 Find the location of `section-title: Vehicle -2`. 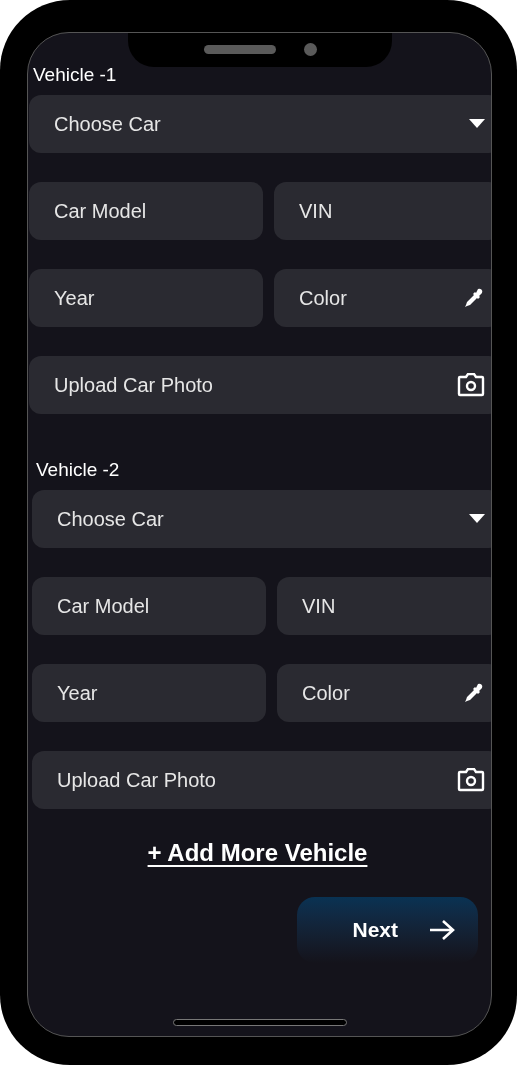

section-title: Vehicle -2 is located at coordinates (78, 470).